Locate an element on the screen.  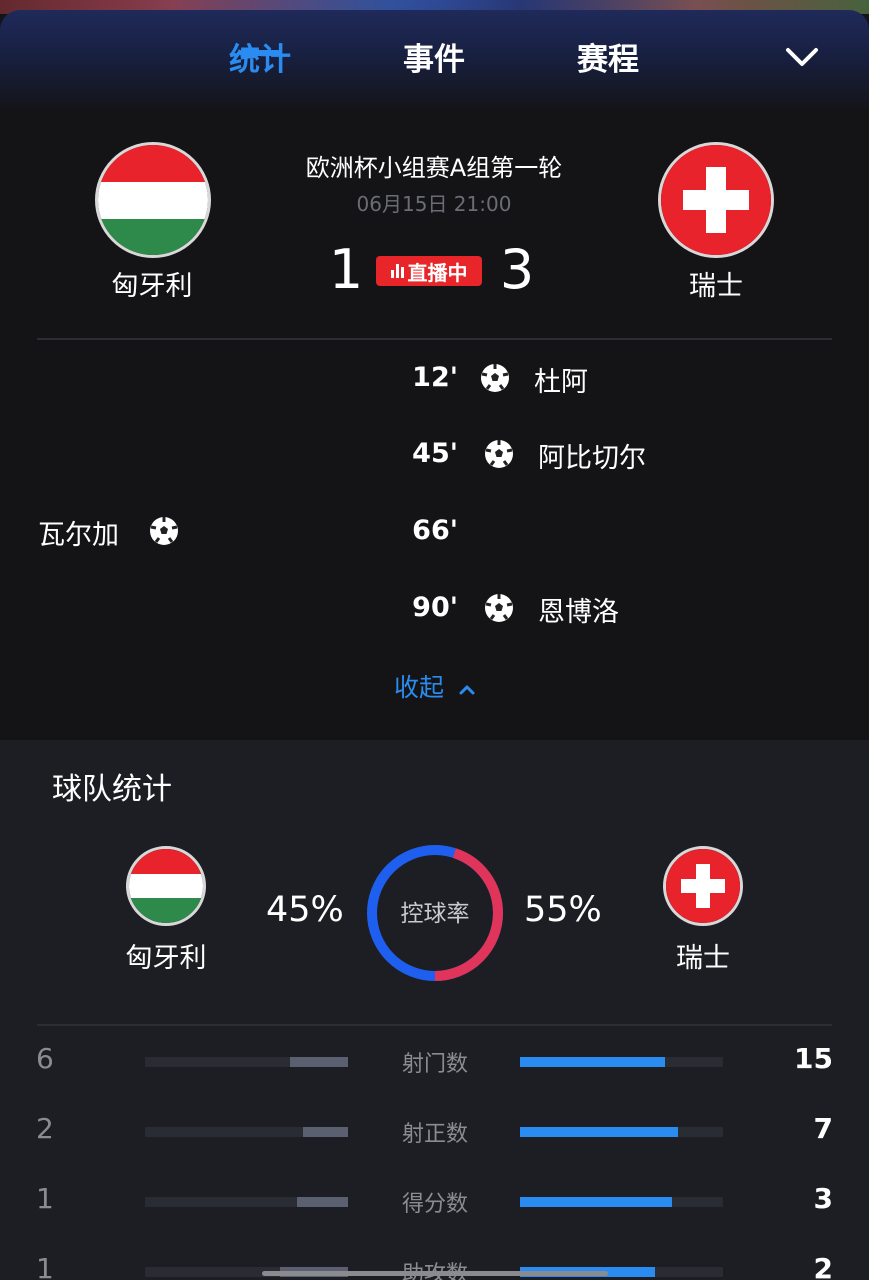
collapse-button: 收起 is located at coordinates (435, 686).